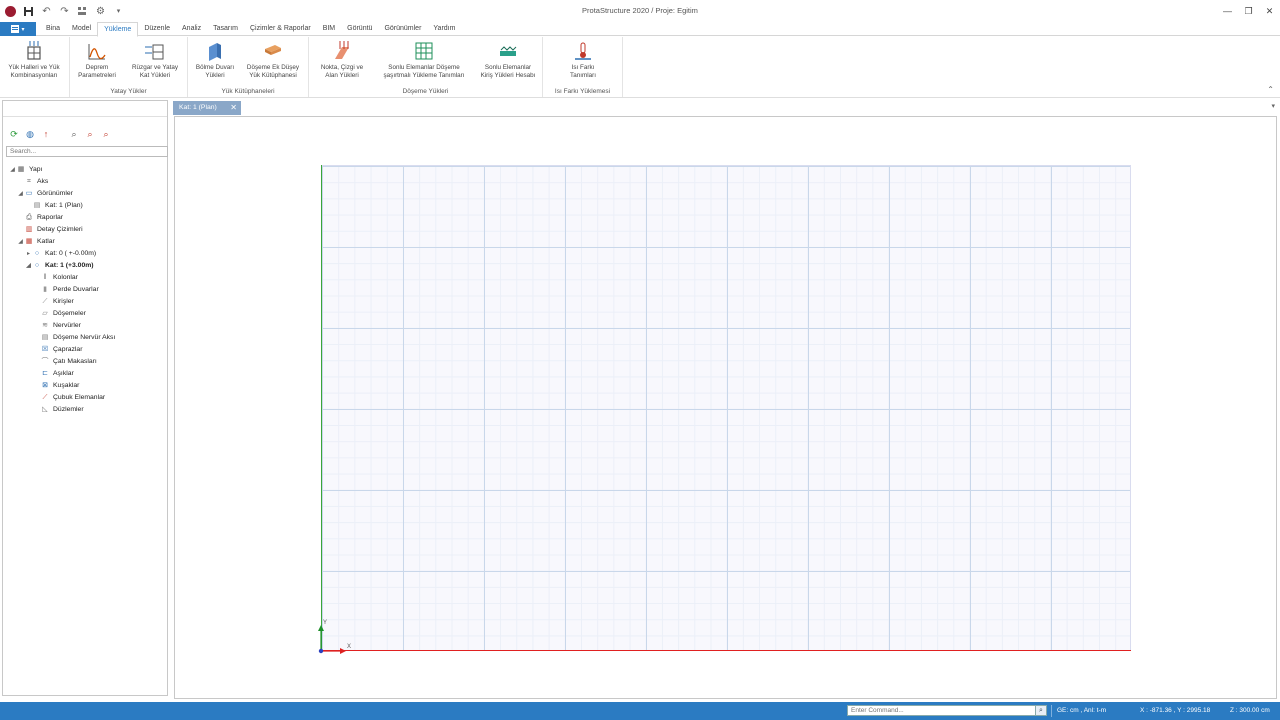 This screenshot has height=720, width=1280. Describe the element at coordinates (583, 59) in the screenshot. I see `ribbon-button-temperature: Isı Farkı Tanımları` at that location.